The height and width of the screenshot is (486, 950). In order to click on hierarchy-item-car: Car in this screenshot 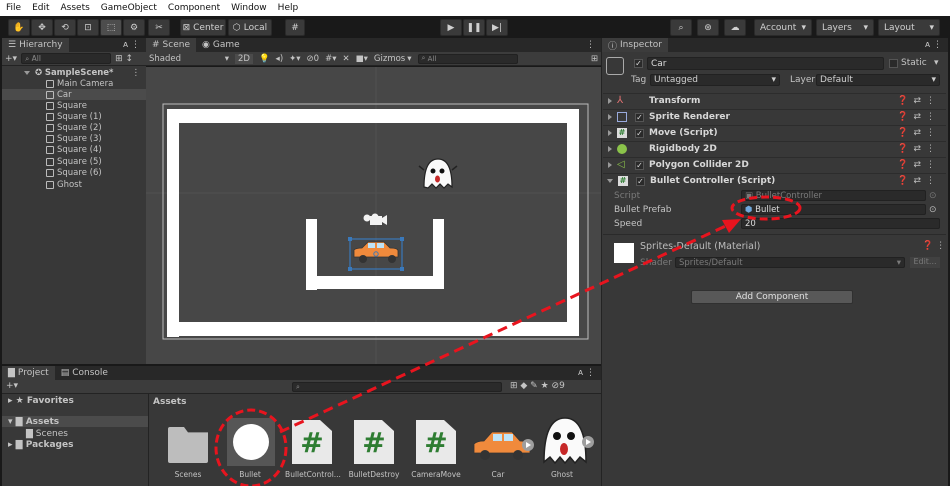, I will do `click(74, 94)`.